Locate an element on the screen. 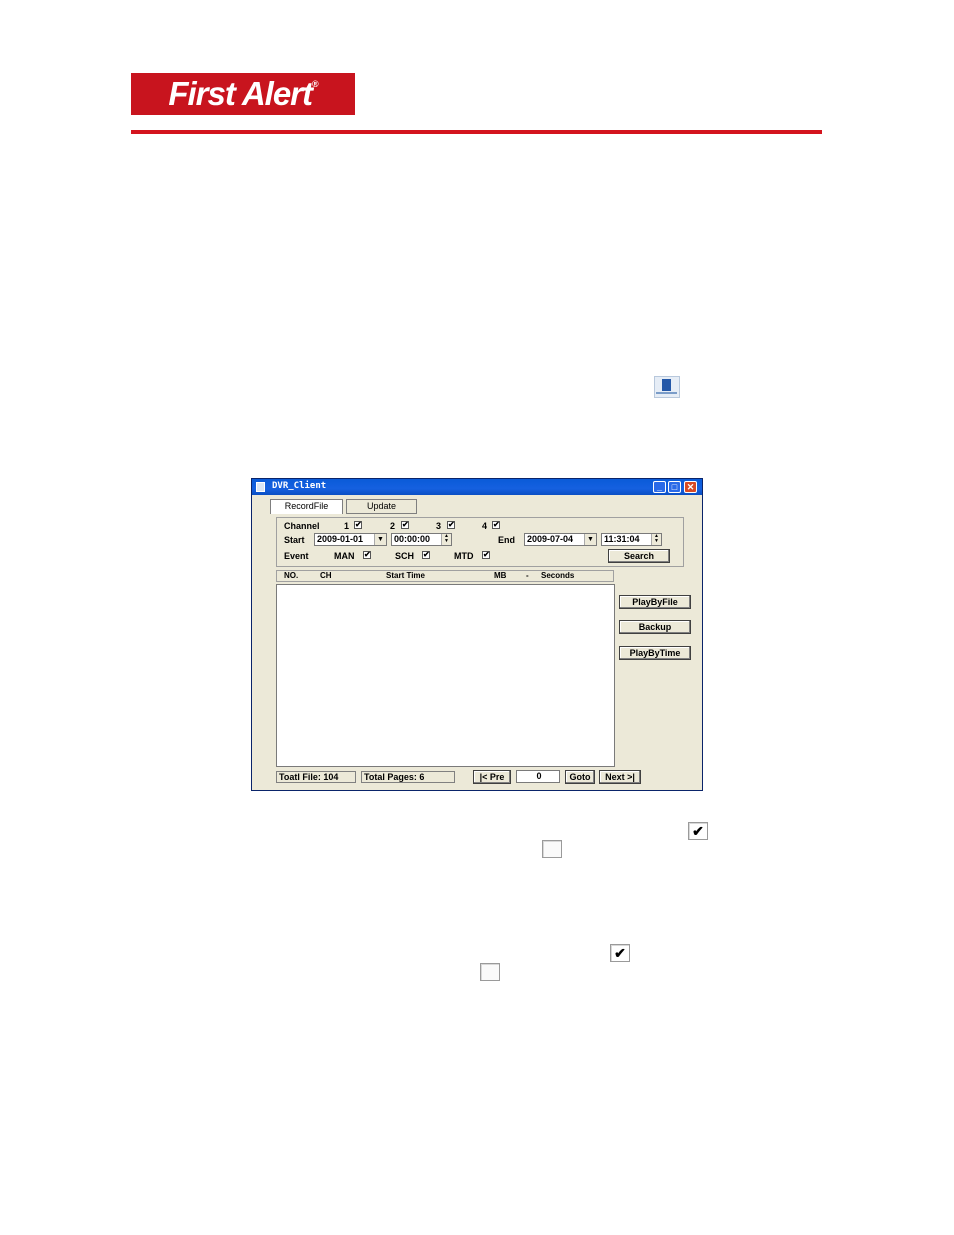 Image resolution: width=954 pixels, height=1235 pixels. end-date-select: 2009-07-04 ▼ is located at coordinates (560, 539).